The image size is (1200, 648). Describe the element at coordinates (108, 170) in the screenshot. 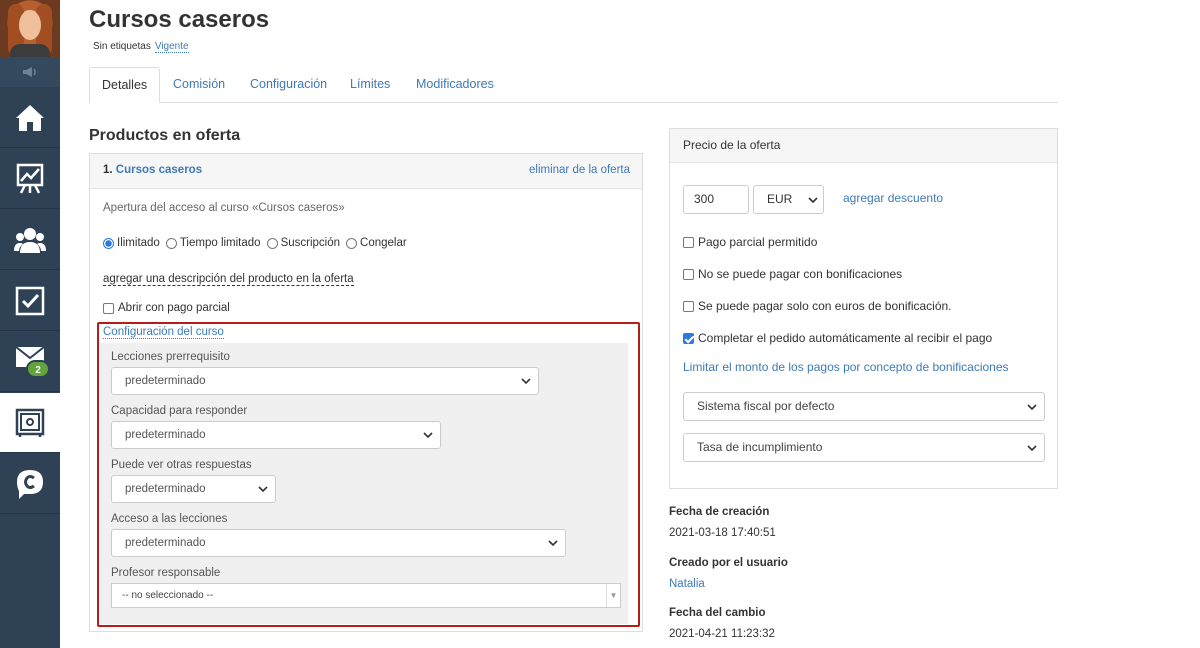

I see `offer-number: 1.` at that location.